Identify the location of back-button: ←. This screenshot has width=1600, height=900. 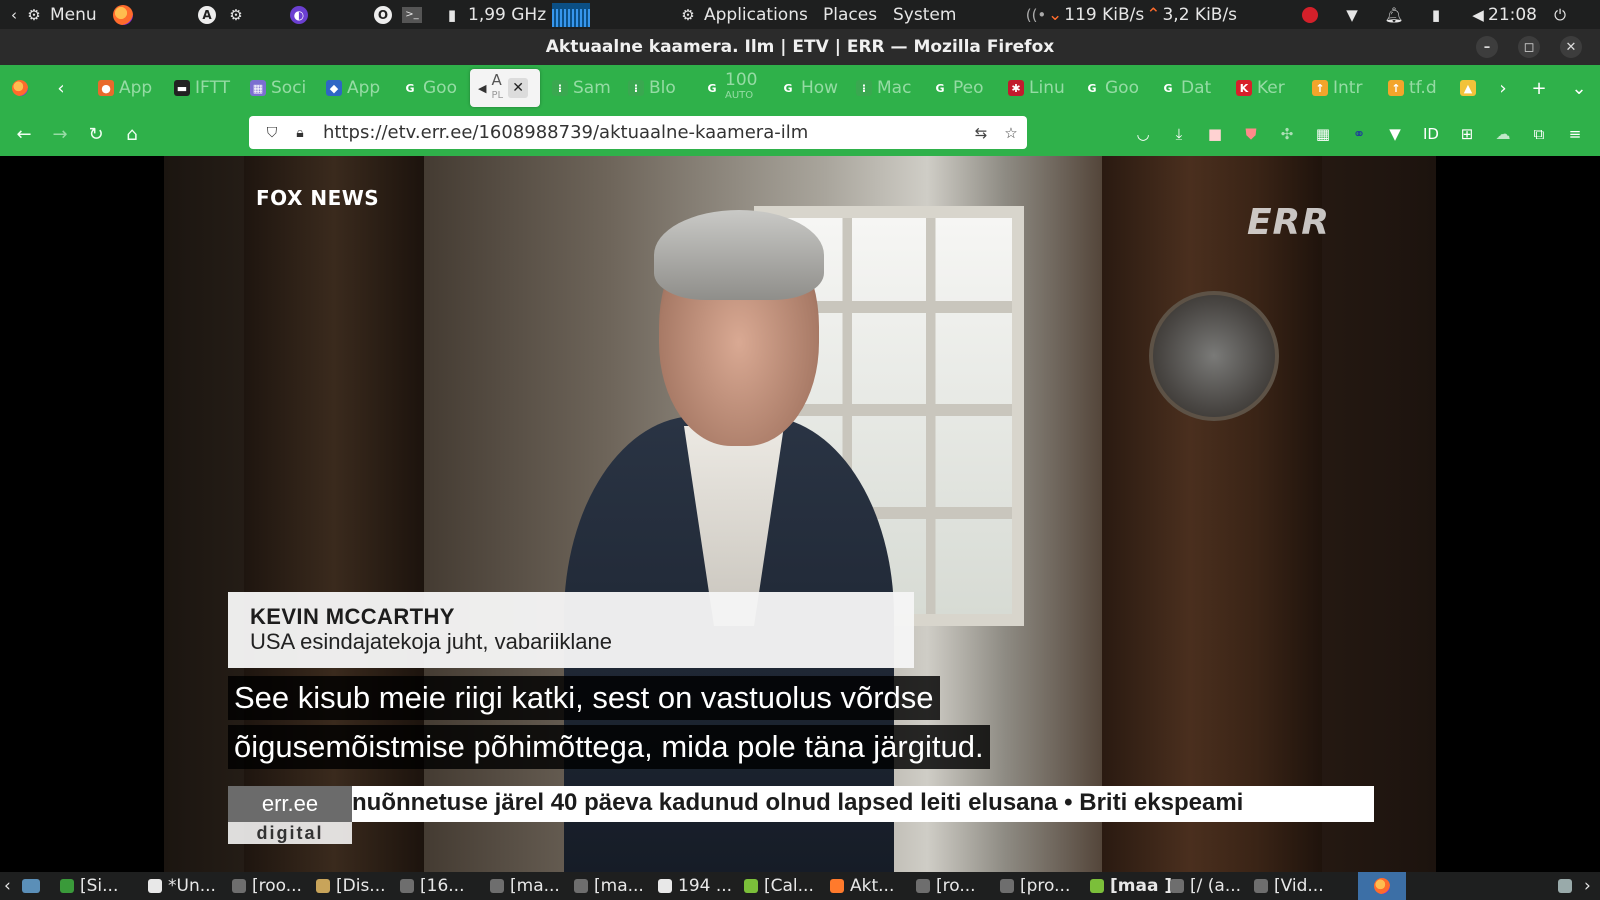
(24, 134).